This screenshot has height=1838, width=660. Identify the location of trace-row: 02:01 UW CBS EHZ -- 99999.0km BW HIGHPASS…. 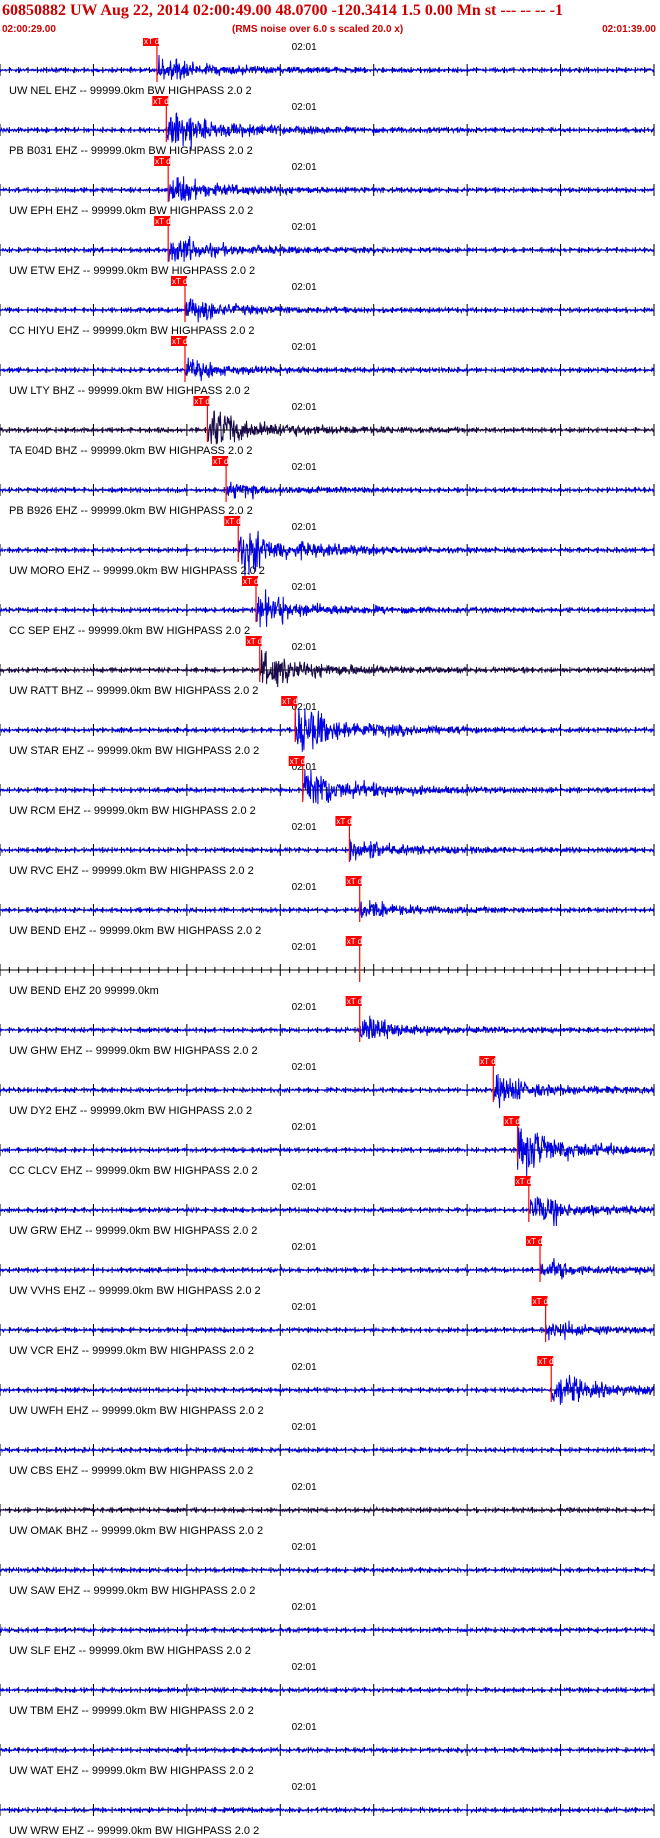
(327, 1449).